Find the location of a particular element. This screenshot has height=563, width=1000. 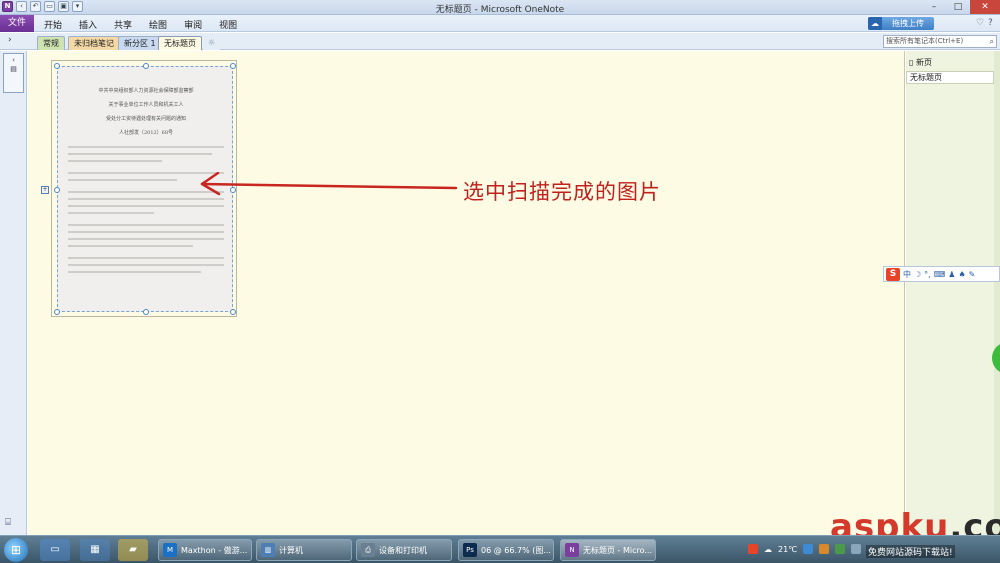

expand-ribbon-icon: ♡ is located at coordinates (980, 23).